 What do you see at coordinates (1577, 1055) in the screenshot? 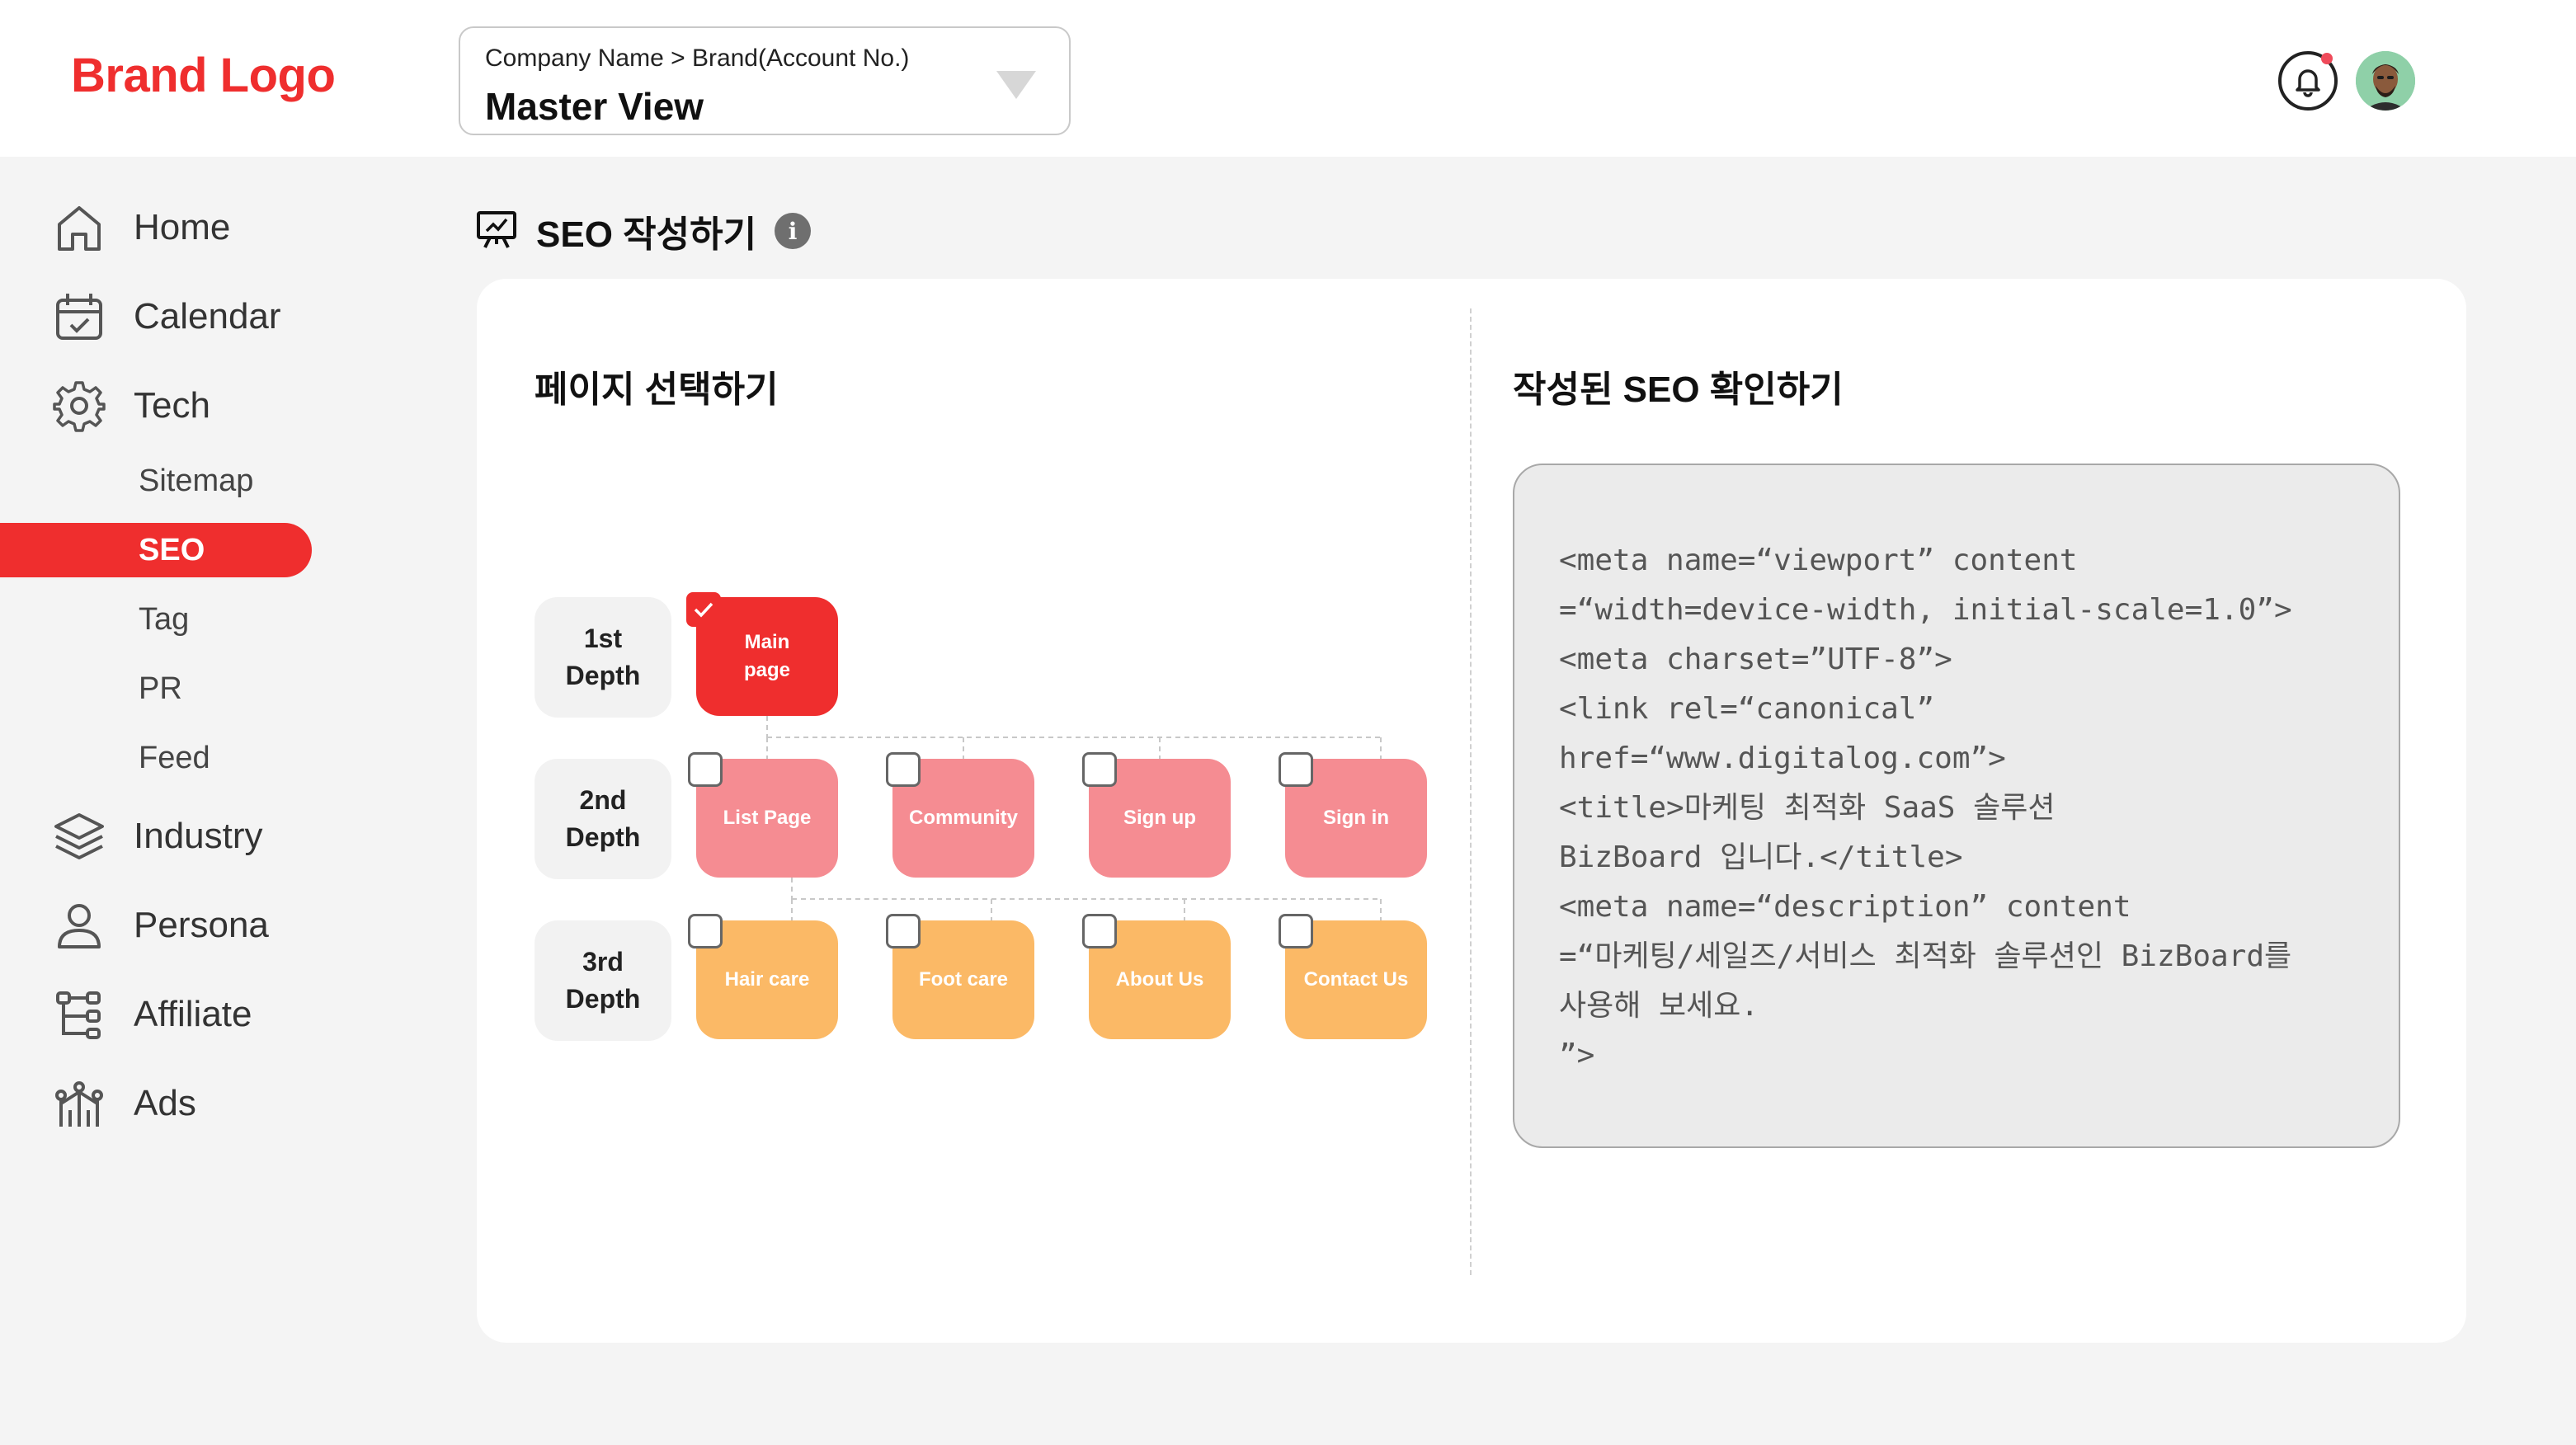
I see `code-line: ”>` at bounding box center [1577, 1055].